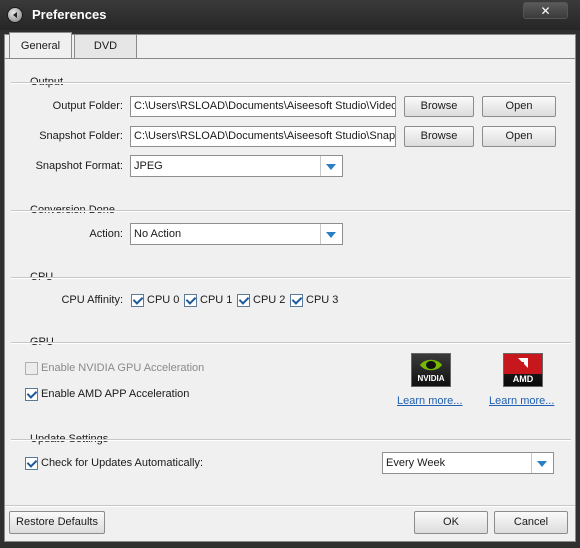 The width and height of the screenshot is (580, 548). What do you see at coordinates (322, 300) in the screenshot?
I see `cpu3-label: CPU 3` at bounding box center [322, 300].